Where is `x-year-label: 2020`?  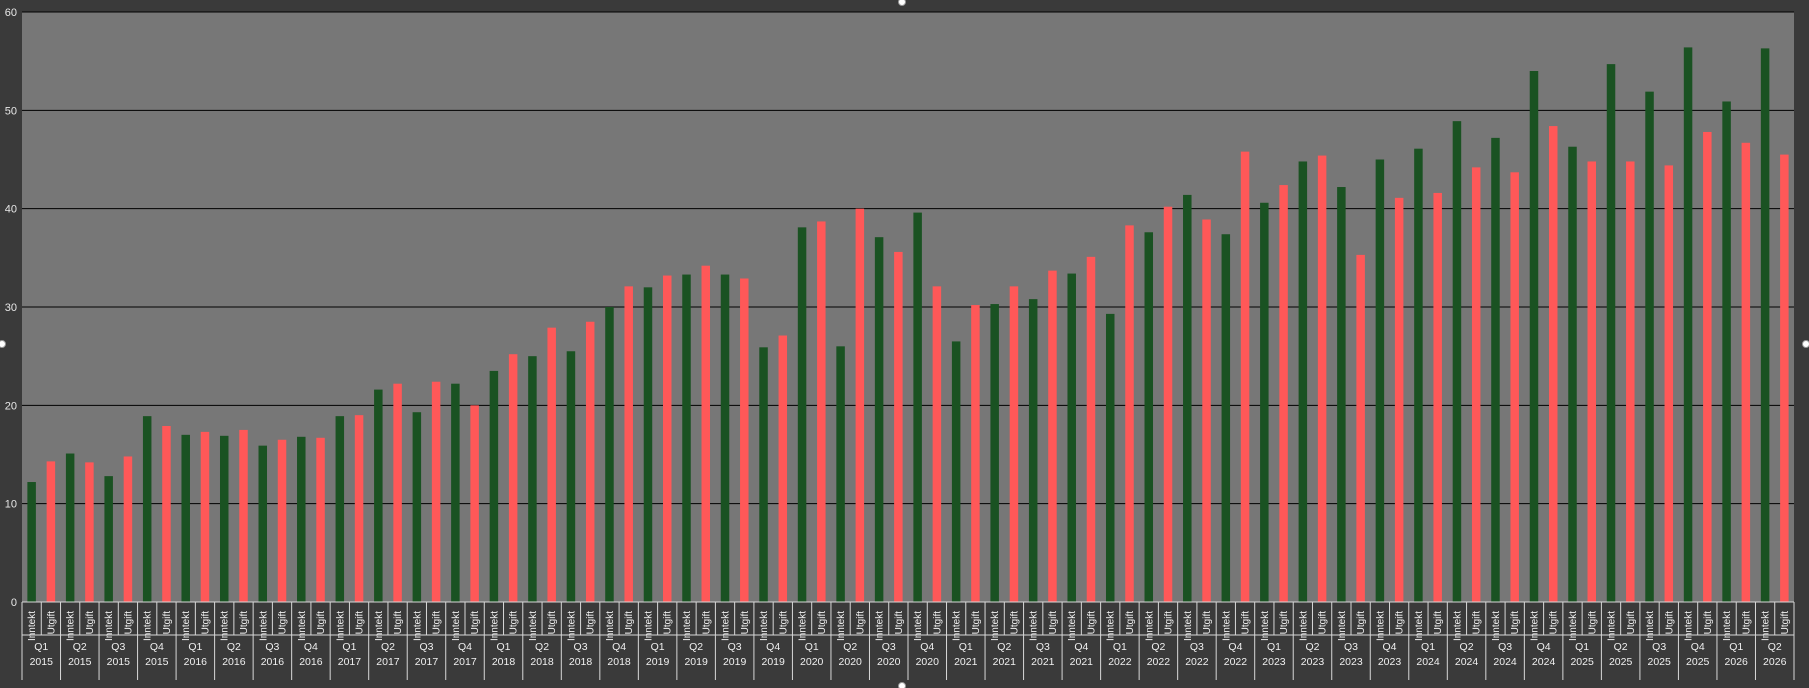
x-year-label: 2020 is located at coordinates (889, 662).